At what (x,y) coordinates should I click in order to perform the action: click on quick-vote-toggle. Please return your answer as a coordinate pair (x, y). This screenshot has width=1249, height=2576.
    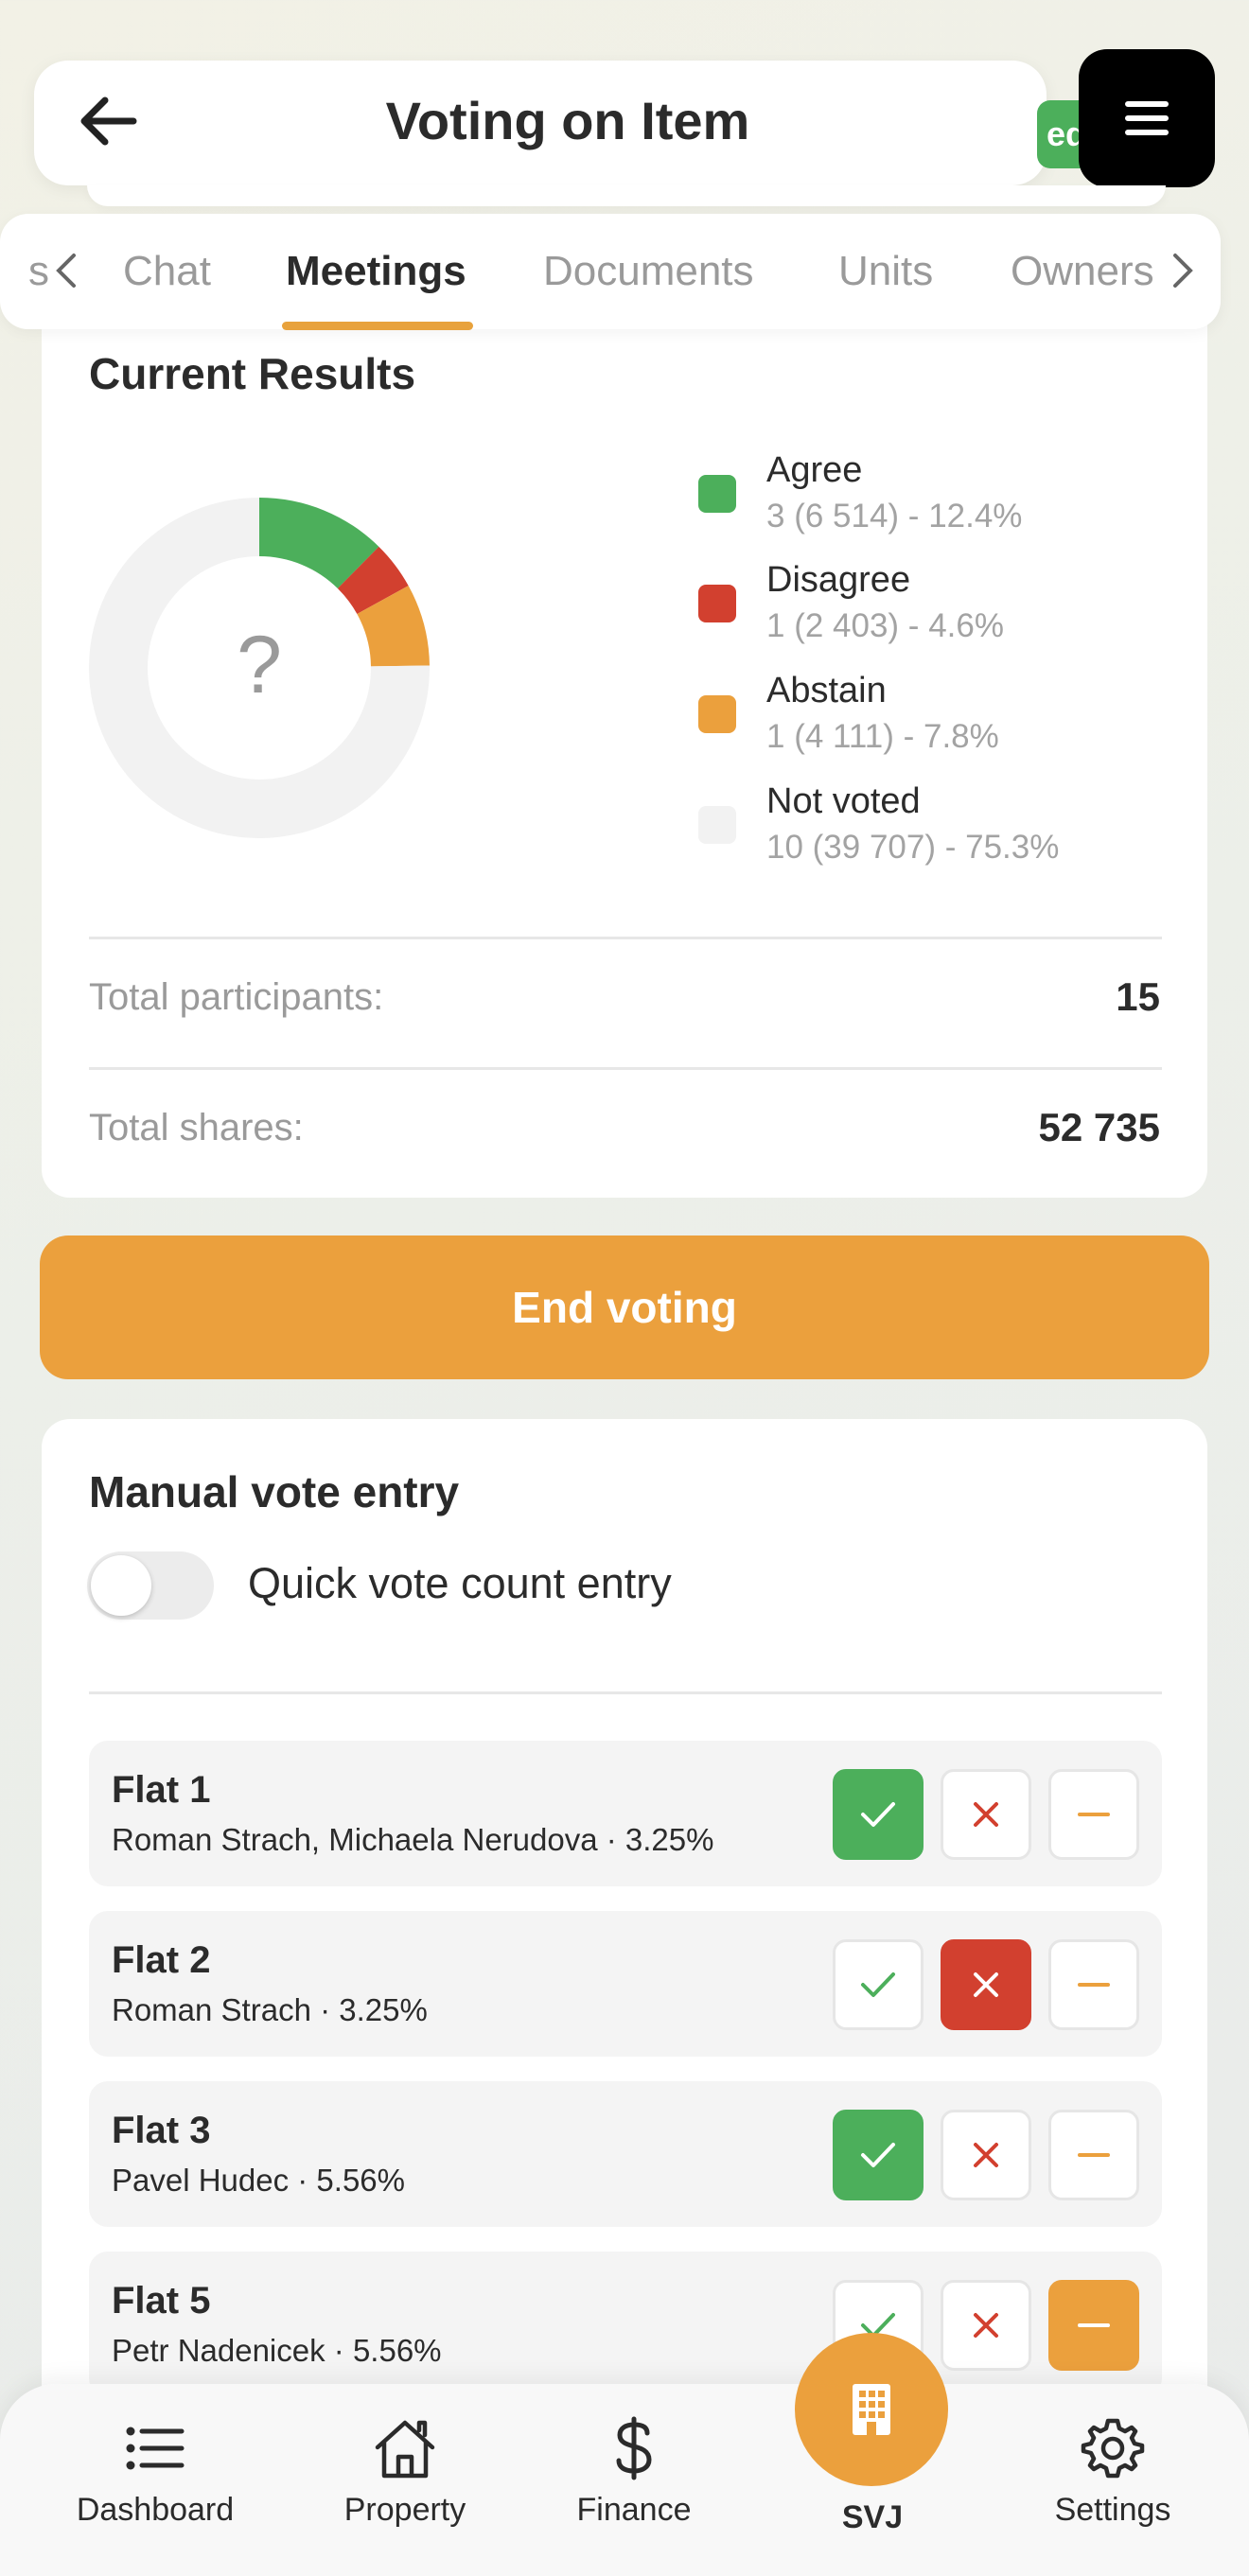
    Looking at the image, I should click on (150, 1586).